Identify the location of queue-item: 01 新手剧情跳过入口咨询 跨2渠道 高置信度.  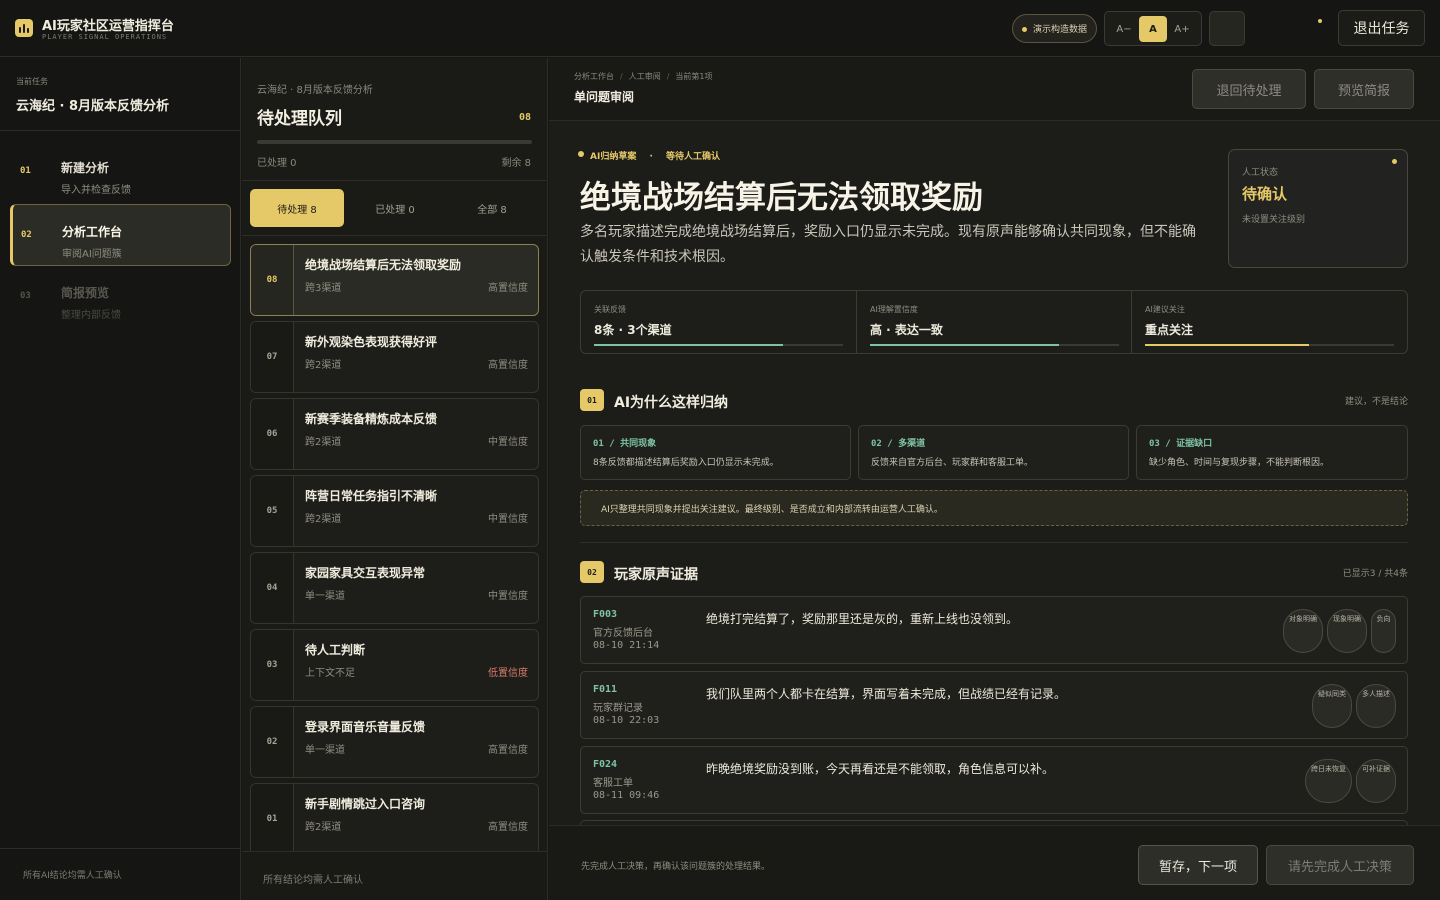
(394, 819).